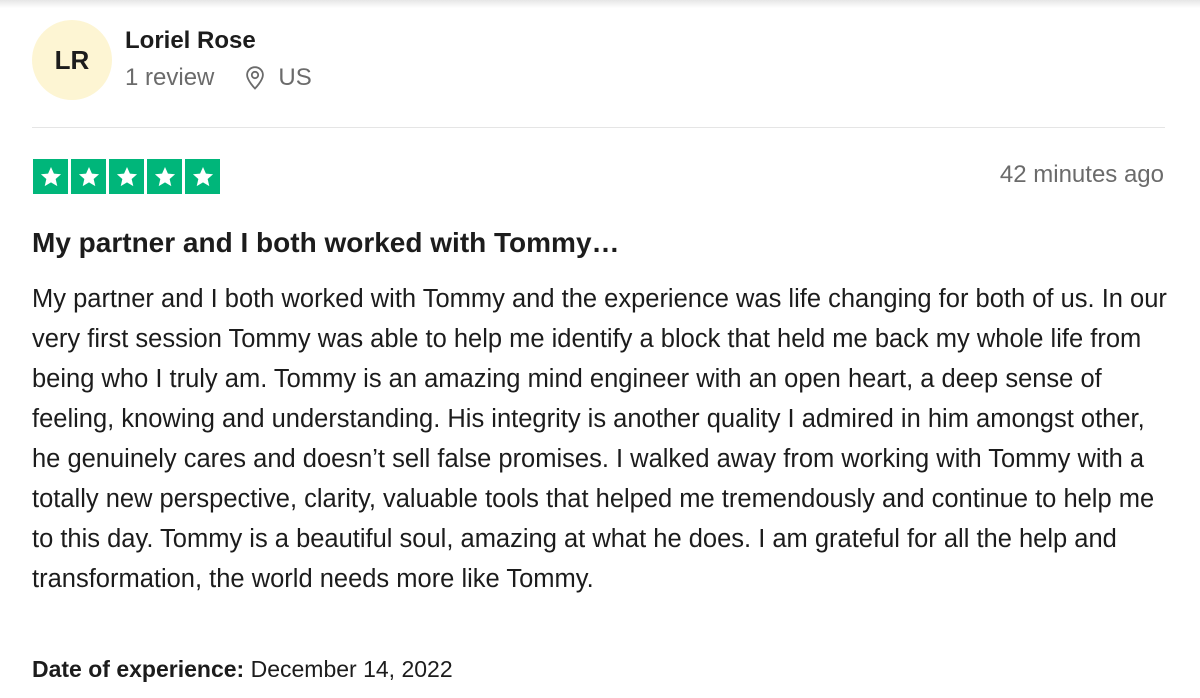 Image resolution: width=1200 pixels, height=698 pixels. What do you see at coordinates (351, 669) in the screenshot?
I see `experience-date: December 14, 2022` at bounding box center [351, 669].